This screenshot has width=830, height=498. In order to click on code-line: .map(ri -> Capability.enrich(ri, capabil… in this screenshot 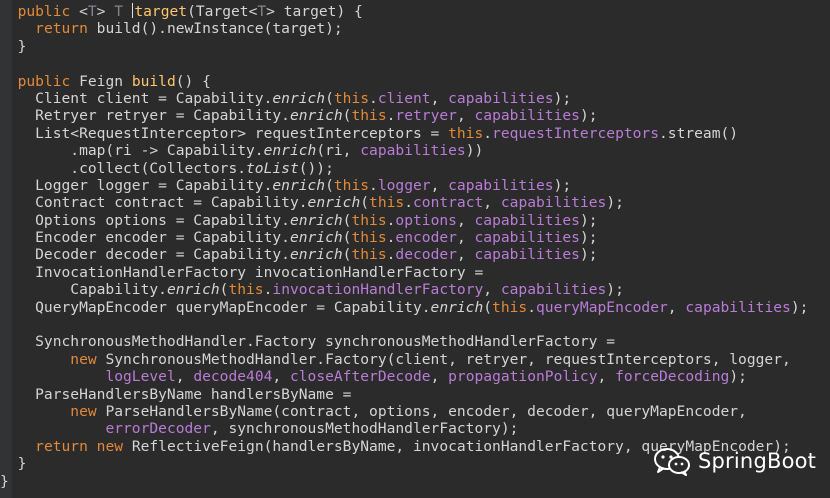, I will do `click(404, 150)`.